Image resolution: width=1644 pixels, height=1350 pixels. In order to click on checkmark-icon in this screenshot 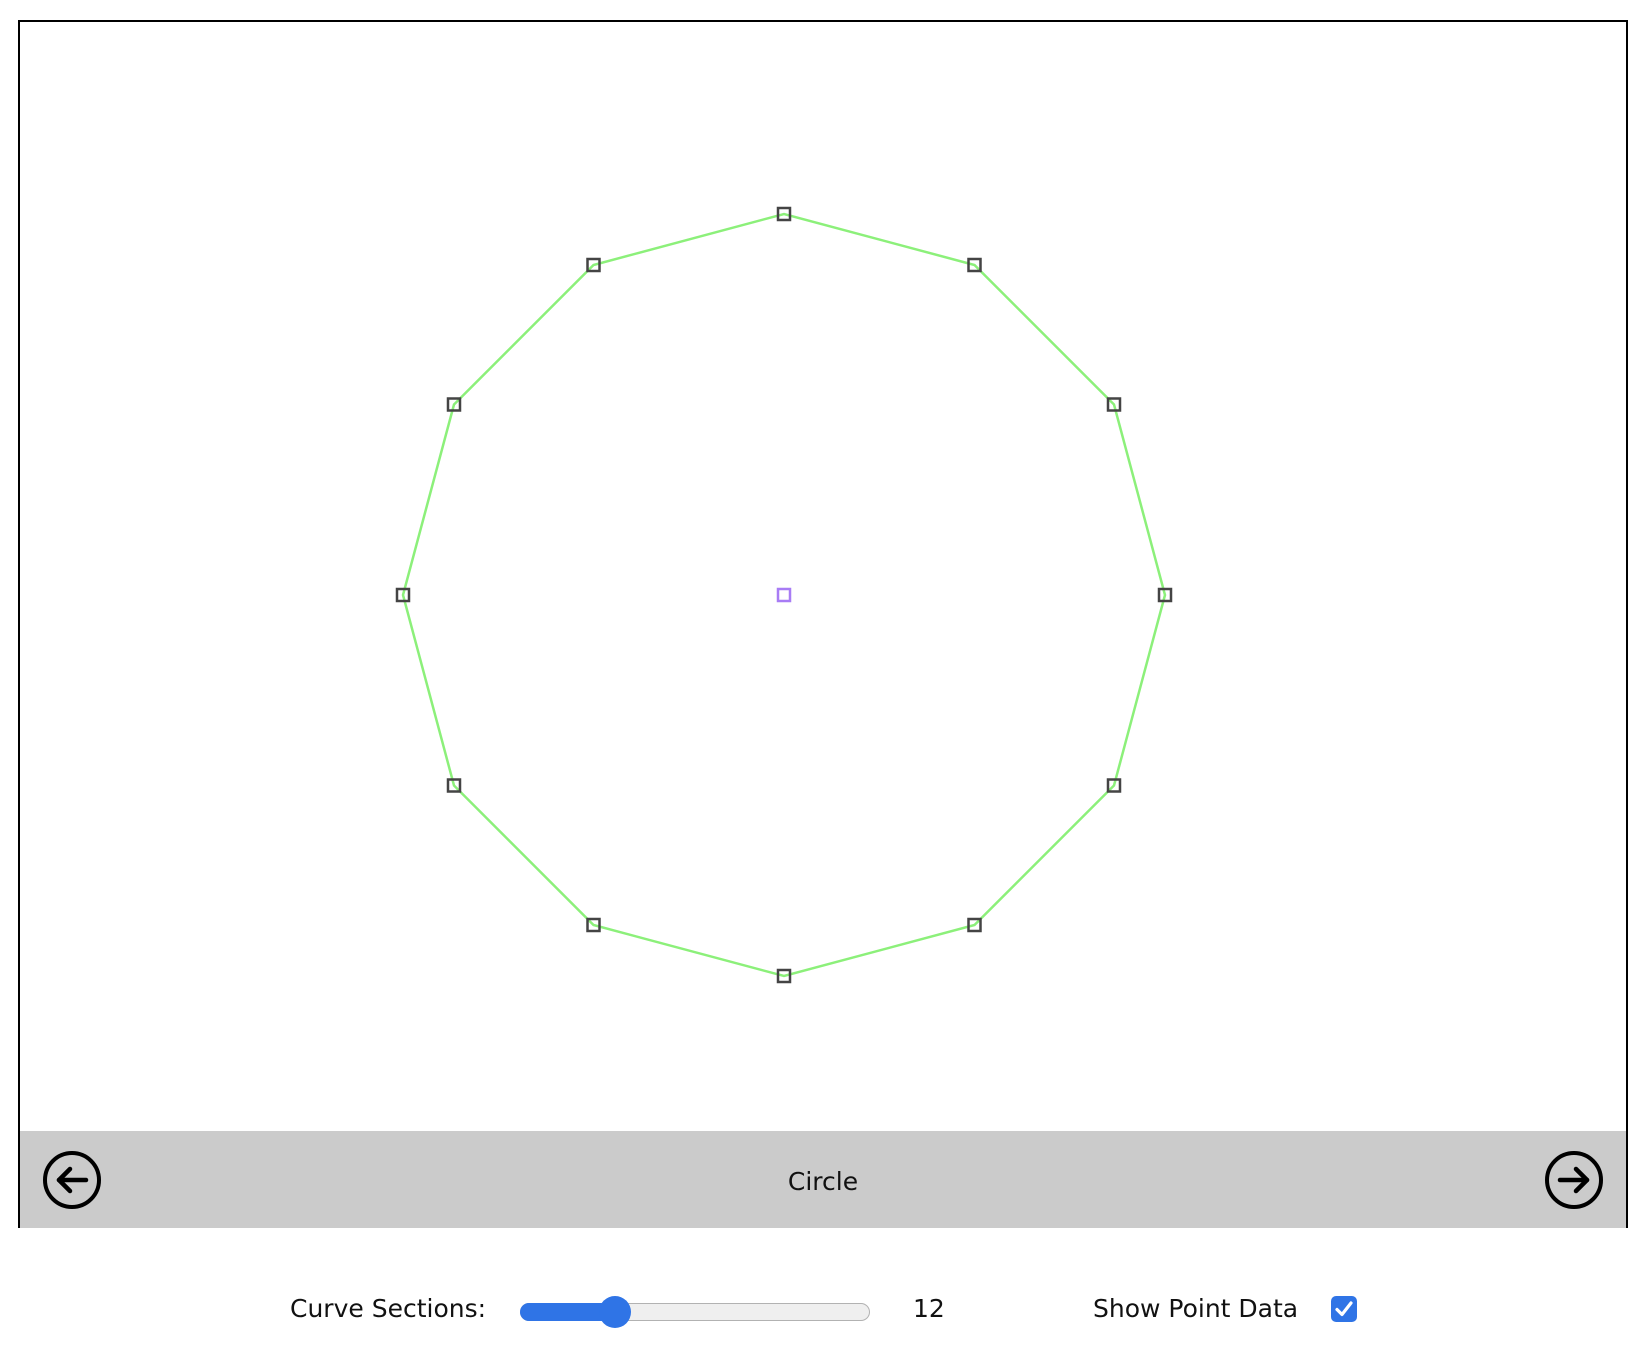, I will do `click(1344, 1309)`.